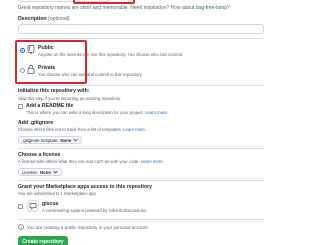  What do you see at coordinates (50, 204) in the screenshot?
I see `giscus-app-name: giscus` at bounding box center [50, 204].